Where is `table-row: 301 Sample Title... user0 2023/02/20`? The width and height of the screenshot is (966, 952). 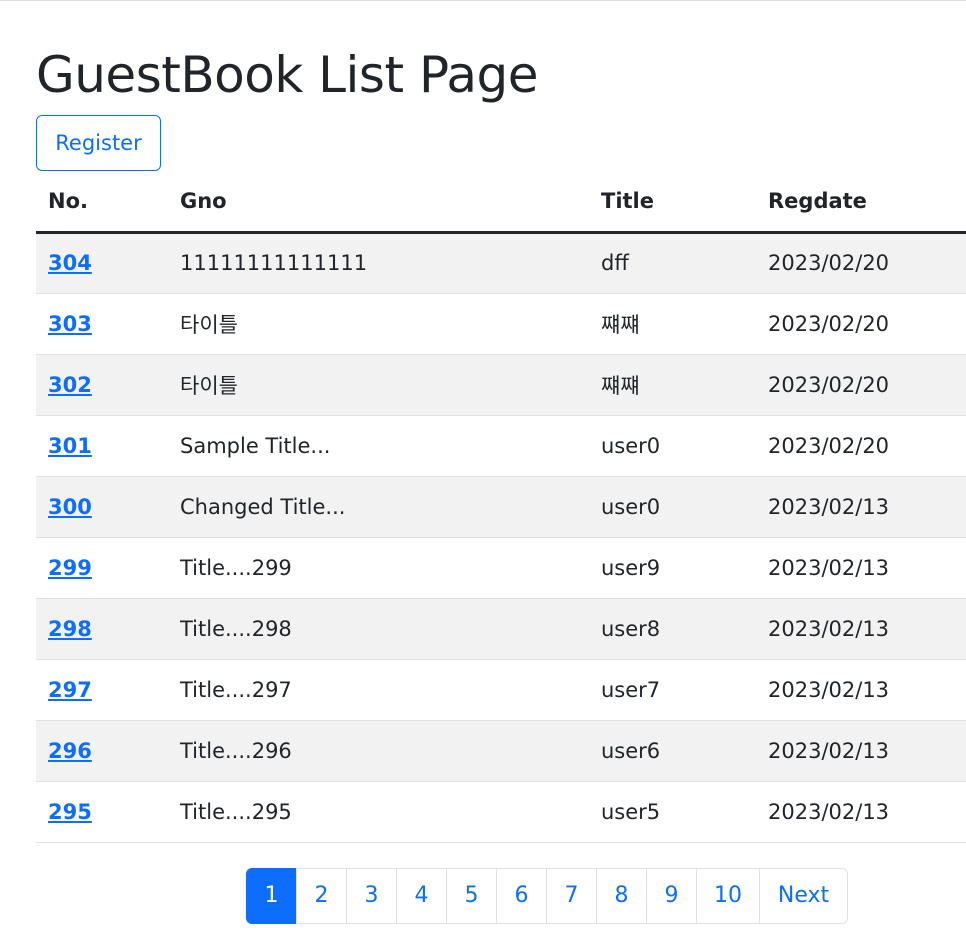
table-row: 301 Sample Title... user0 2023/02/20 is located at coordinates (501, 446).